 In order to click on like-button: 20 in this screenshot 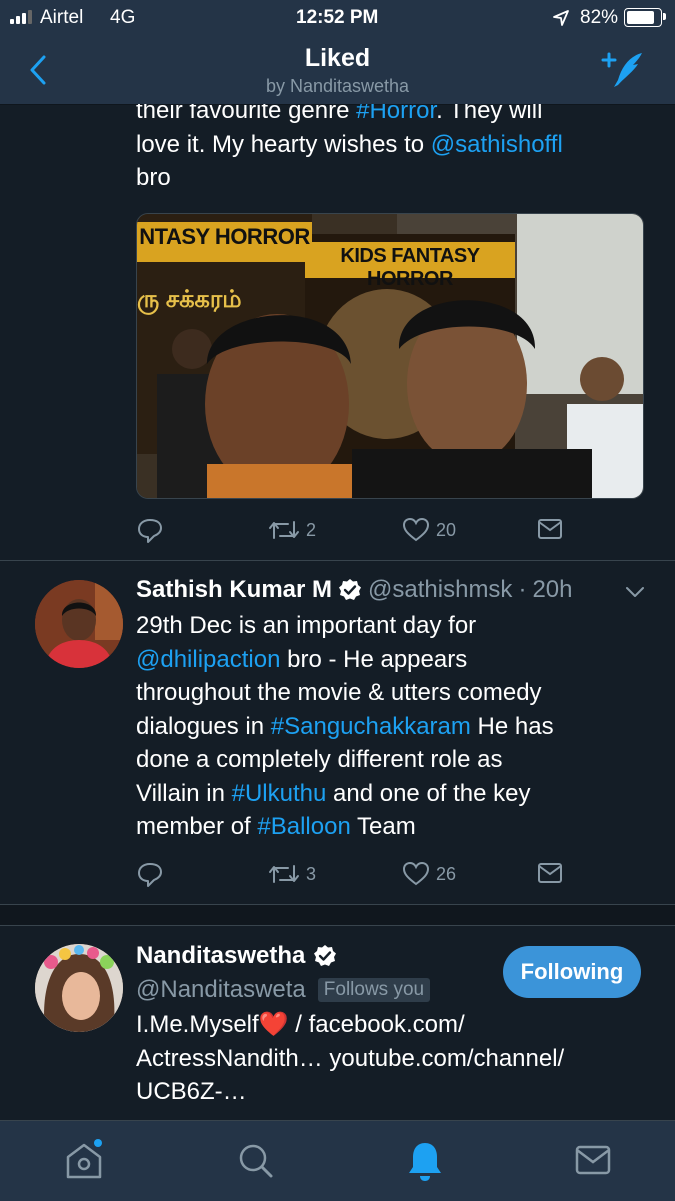, I will do `click(429, 530)`.